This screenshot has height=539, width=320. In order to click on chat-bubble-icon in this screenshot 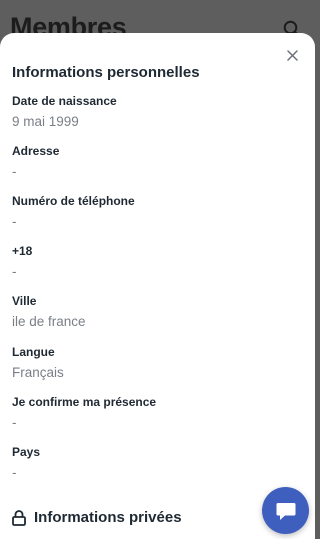, I will do `click(285, 511)`.